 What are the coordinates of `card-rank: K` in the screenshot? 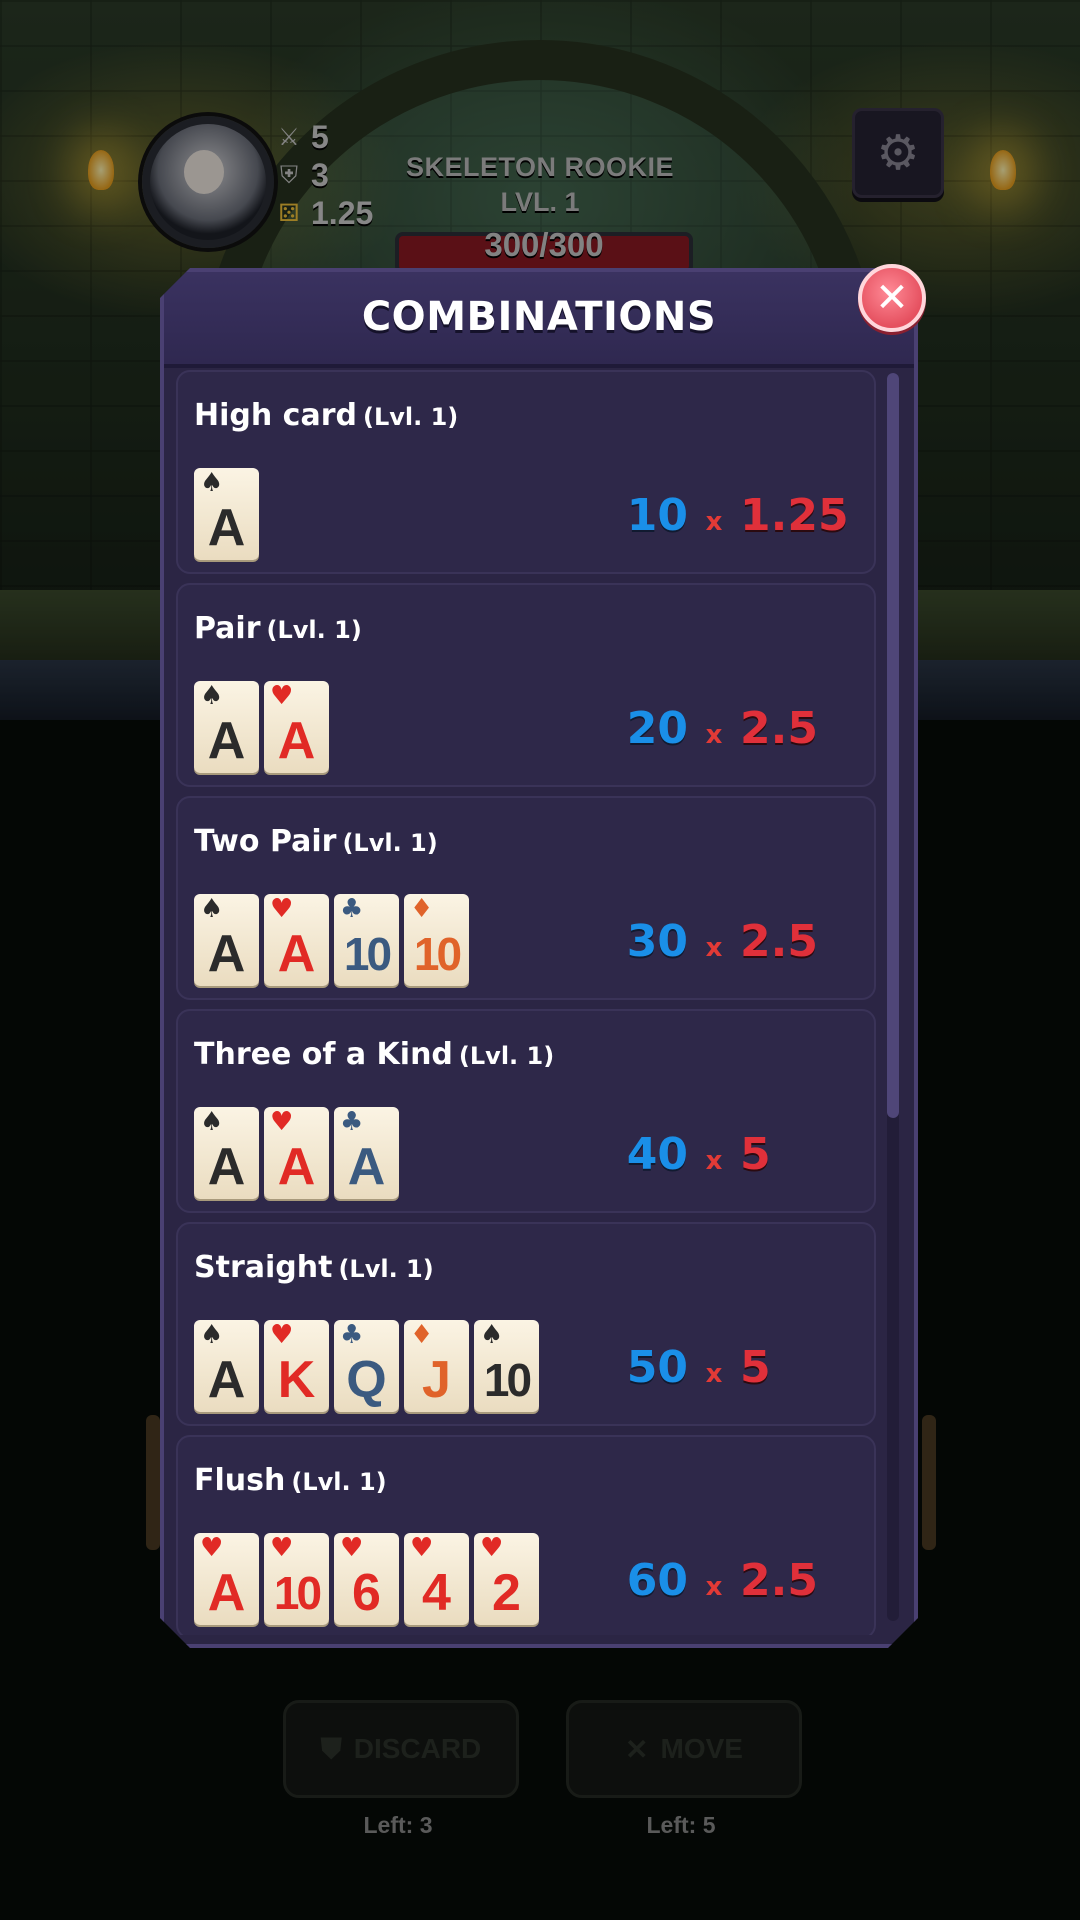 It's located at (296, 1380).